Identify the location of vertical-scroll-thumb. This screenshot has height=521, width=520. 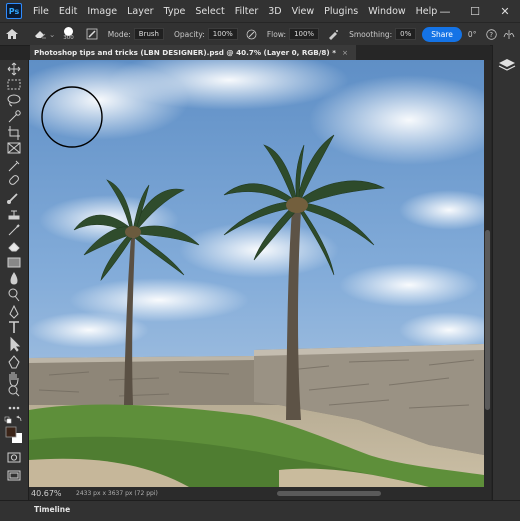
(487, 320).